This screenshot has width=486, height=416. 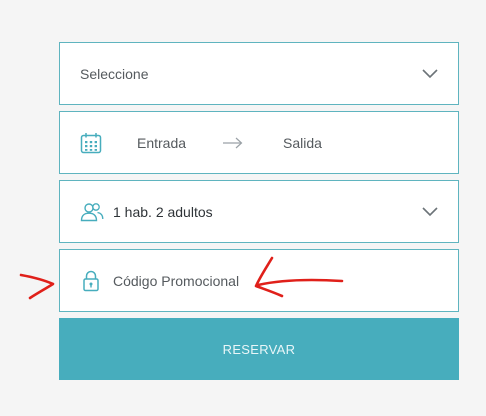 What do you see at coordinates (299, 277) in the screenshot?
I see `annotation-arrow-right` at bounding box center [299, 277].